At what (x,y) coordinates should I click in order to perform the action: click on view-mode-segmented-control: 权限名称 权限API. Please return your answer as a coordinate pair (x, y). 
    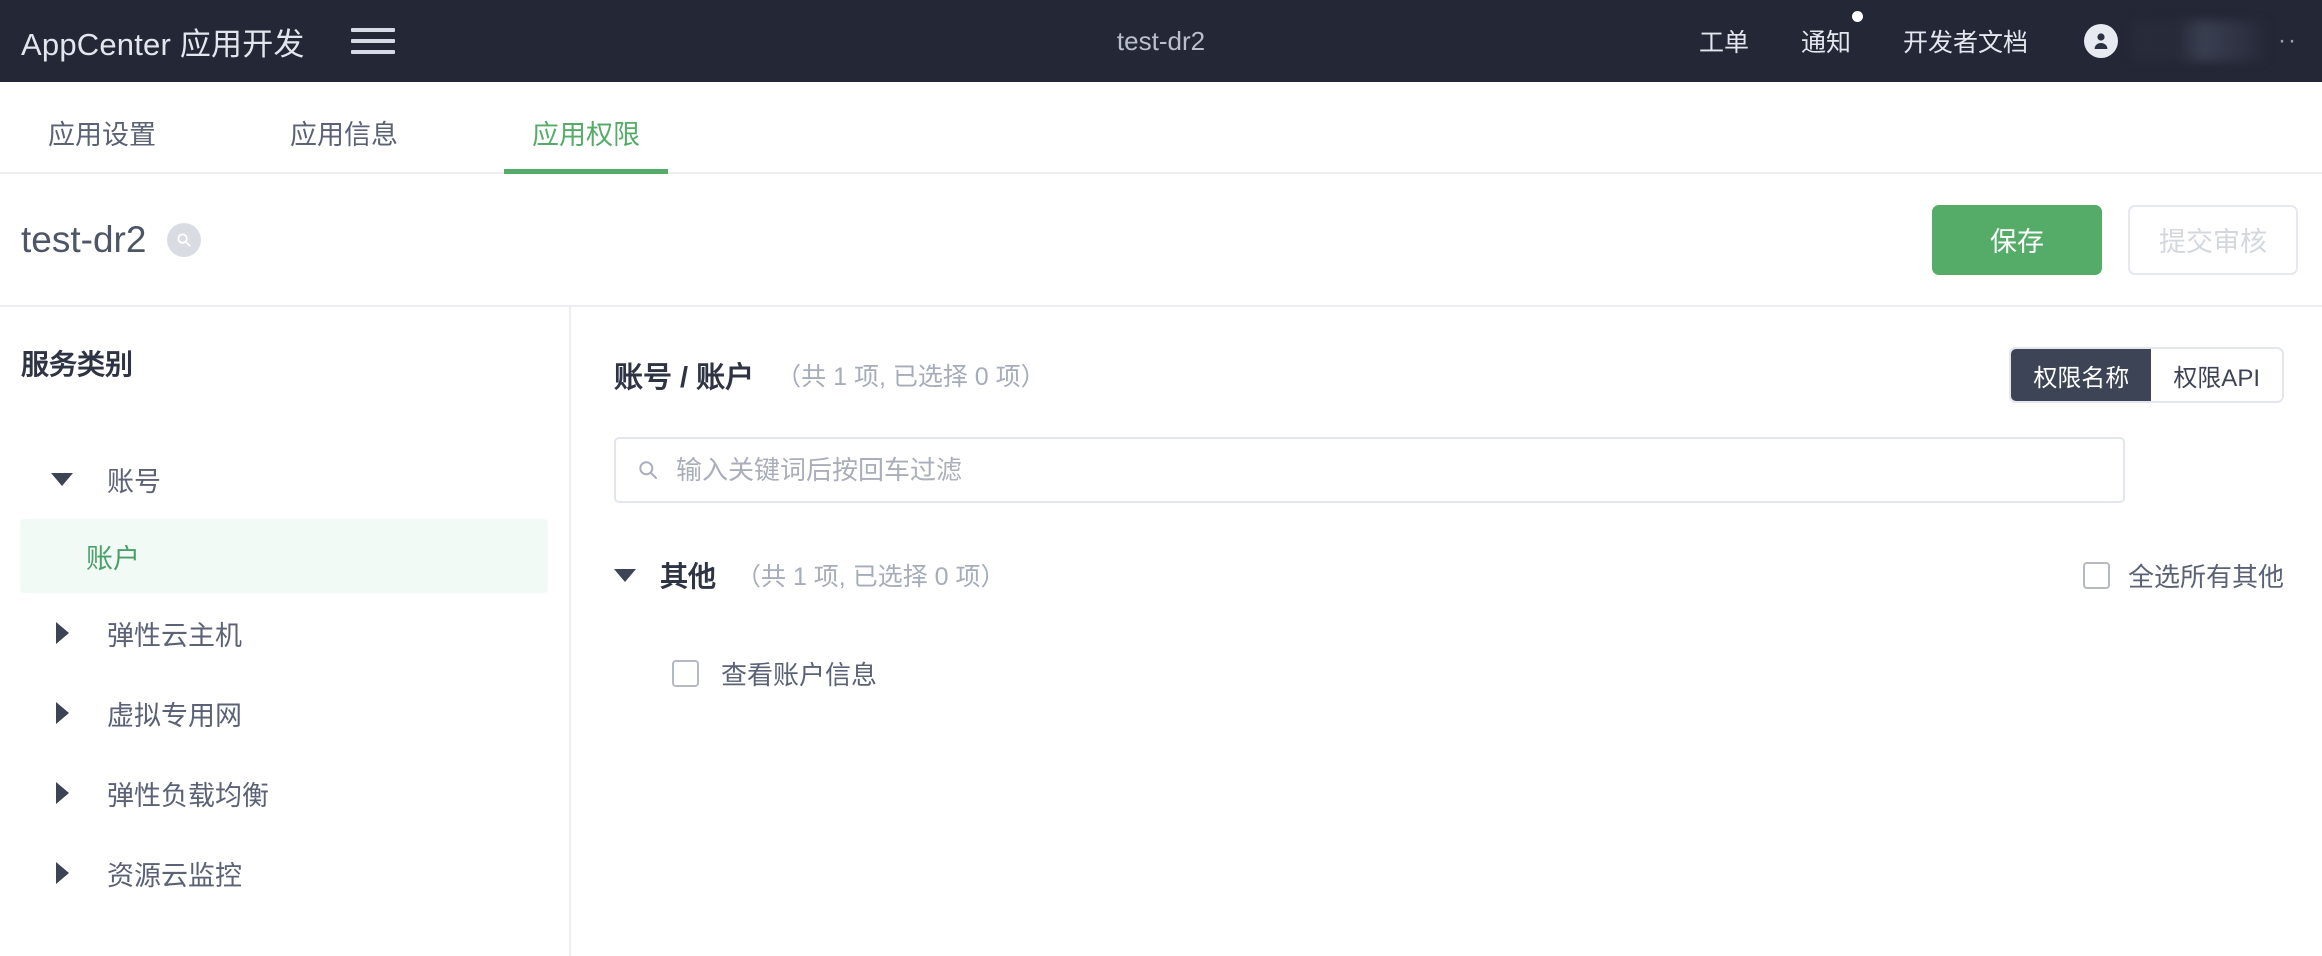
    Looking at the image, I should click on (2146, 375).